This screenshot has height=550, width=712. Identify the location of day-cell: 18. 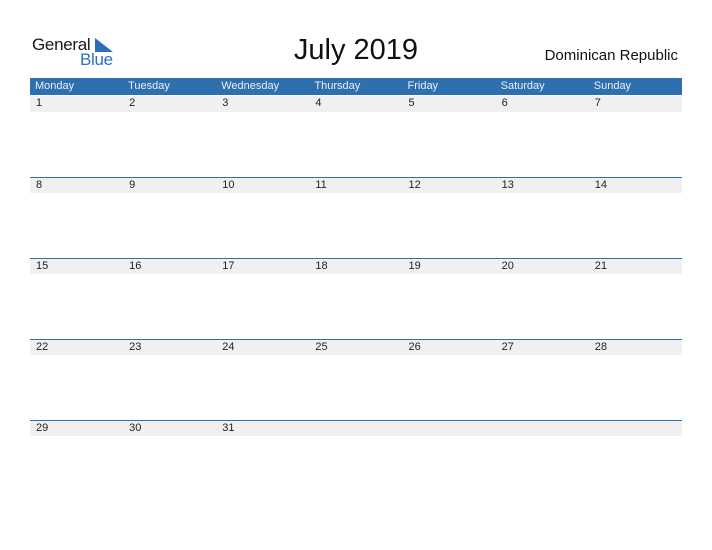
(321, 266).